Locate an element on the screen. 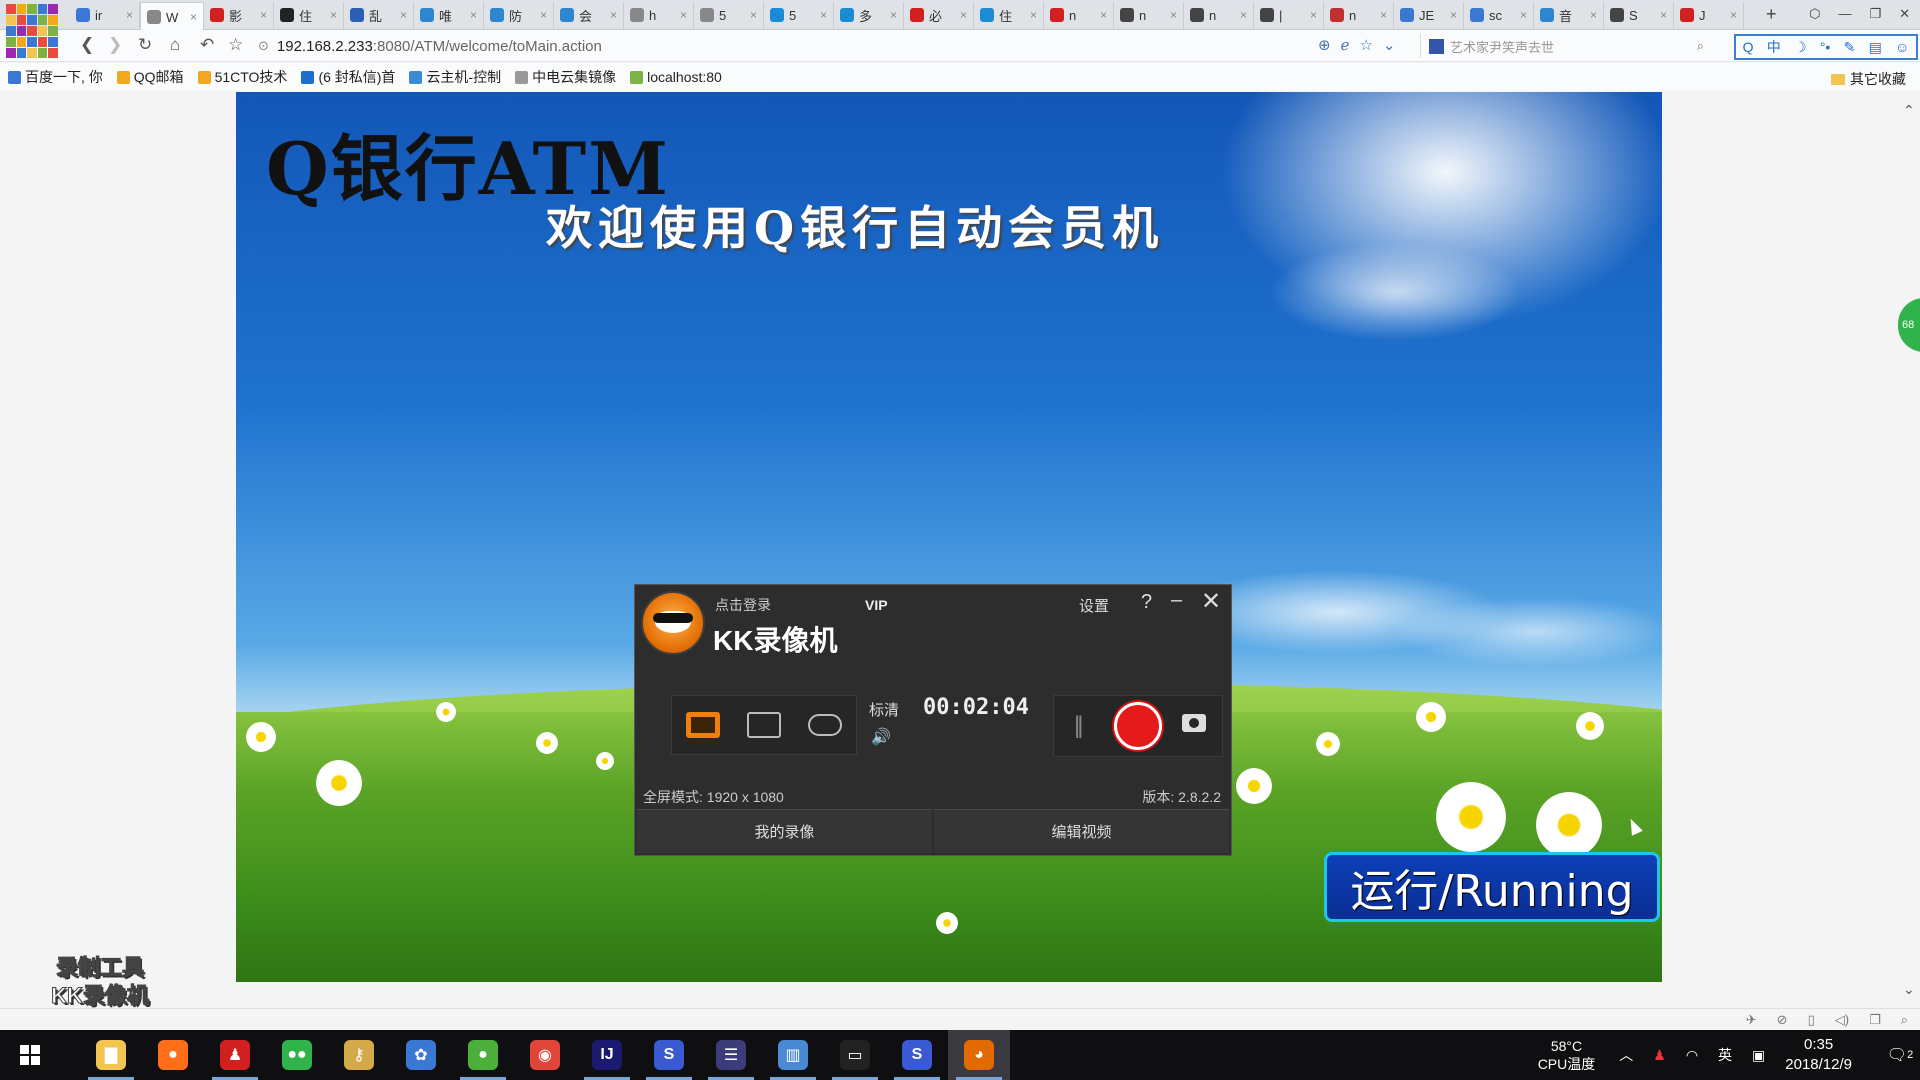 The width and height of the screenshot is (1920, 1080). minimize-button: – is located at coordinates (1176, 600).